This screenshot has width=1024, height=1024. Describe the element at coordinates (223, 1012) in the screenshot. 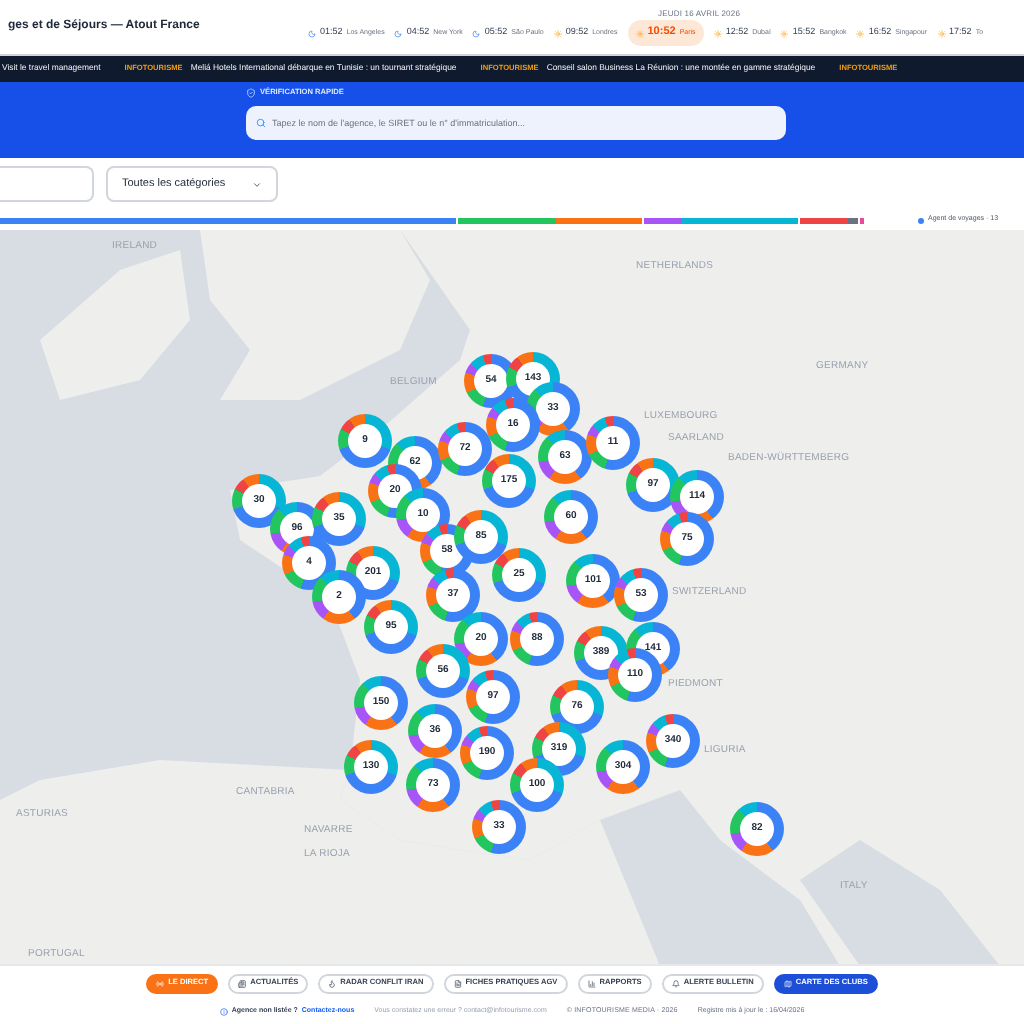

I see `info-icon` at that location.